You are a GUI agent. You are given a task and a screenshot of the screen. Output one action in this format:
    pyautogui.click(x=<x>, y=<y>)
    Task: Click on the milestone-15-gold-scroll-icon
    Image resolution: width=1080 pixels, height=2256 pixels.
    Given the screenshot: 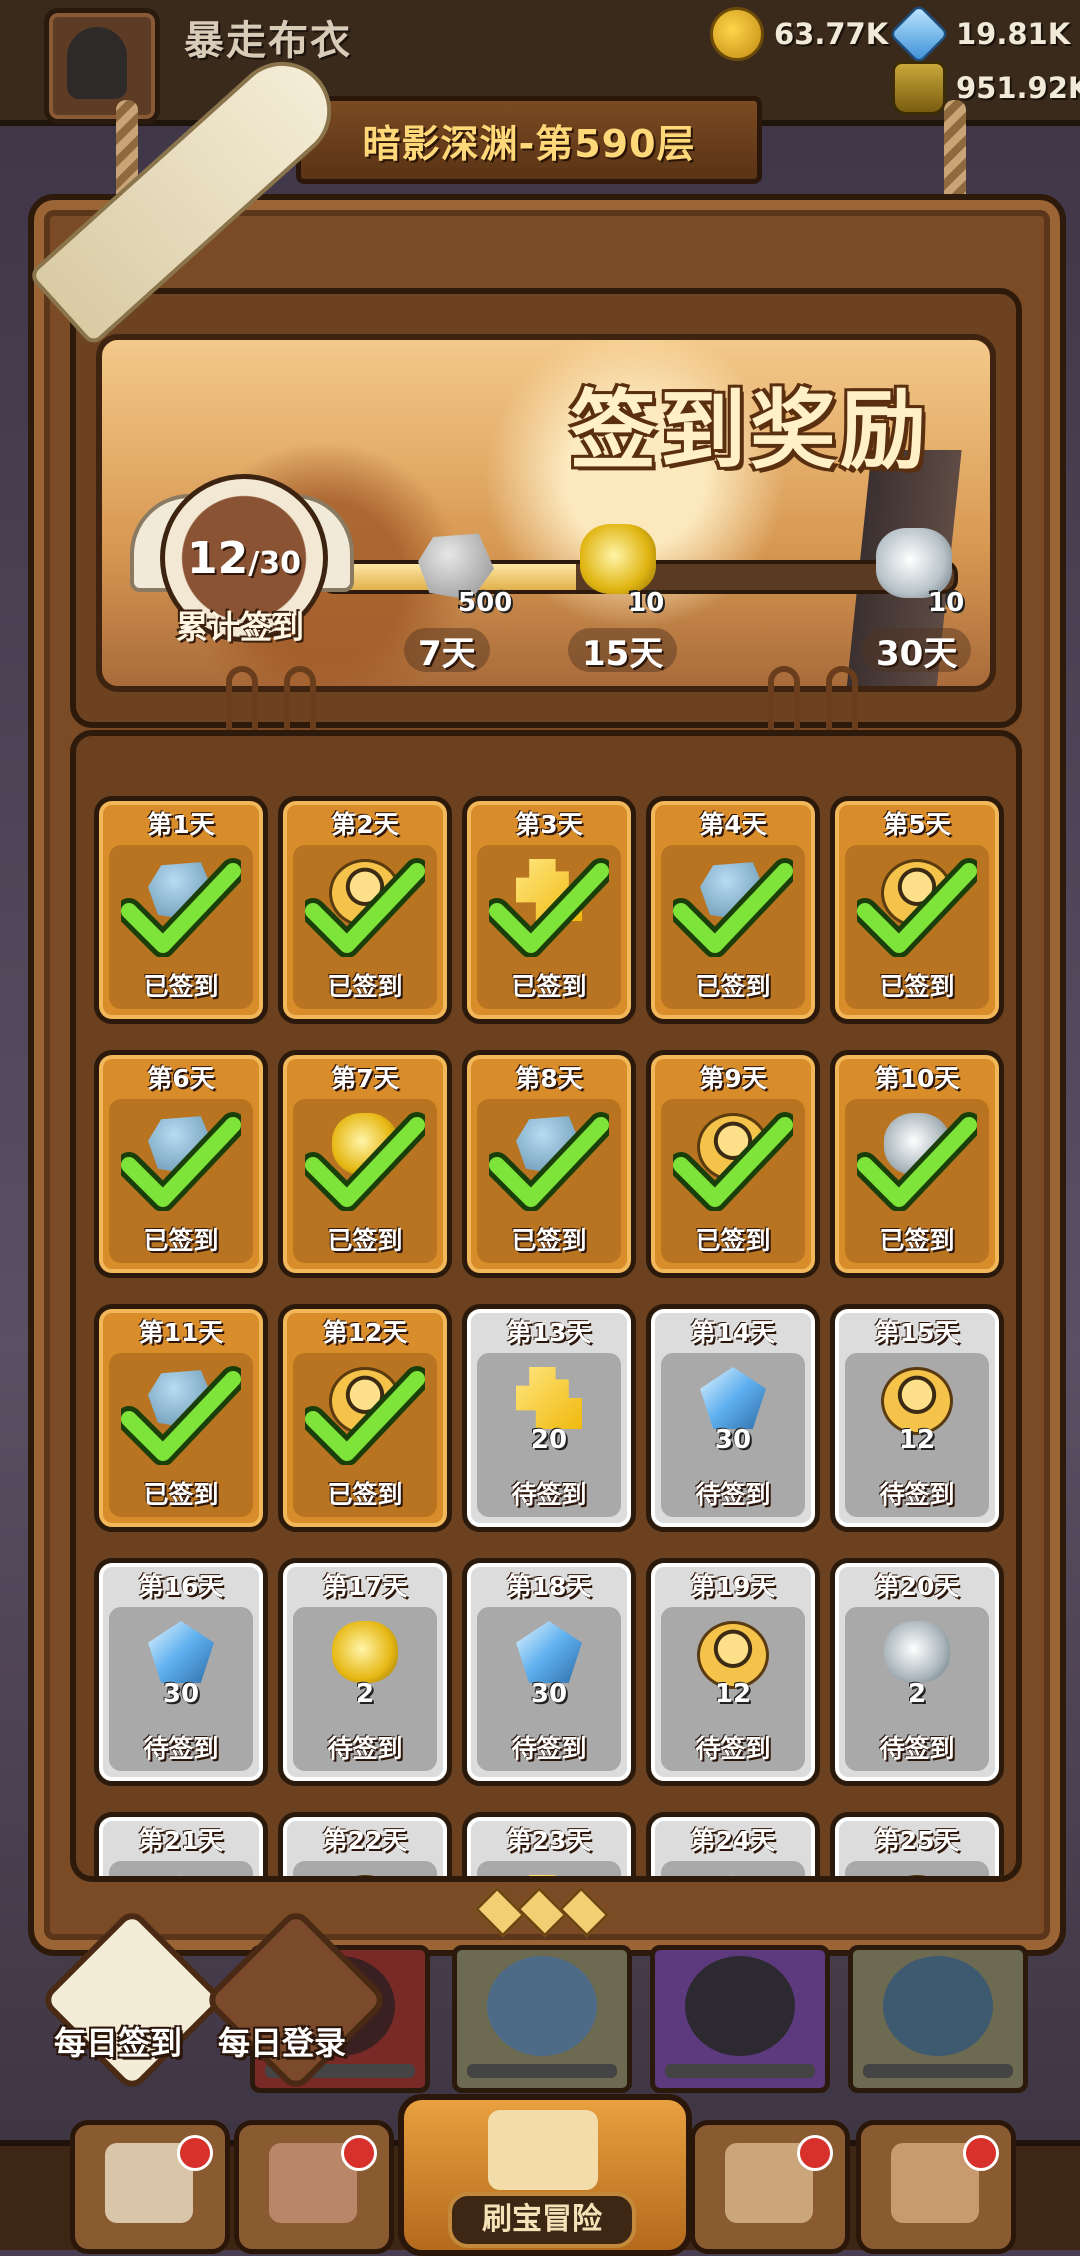 What is the action you would take?
    pyautogui.click(x=618, y=559)
    